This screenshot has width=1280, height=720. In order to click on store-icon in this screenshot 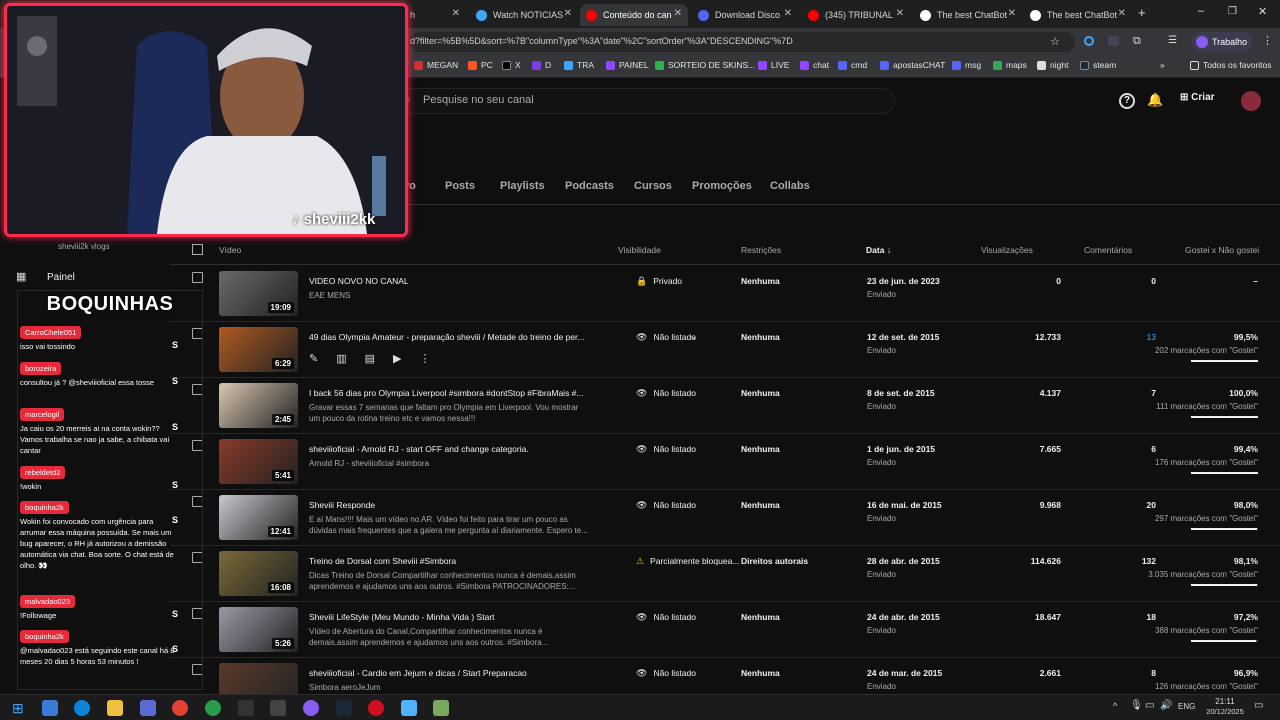, I will do `click(148, 708)`.